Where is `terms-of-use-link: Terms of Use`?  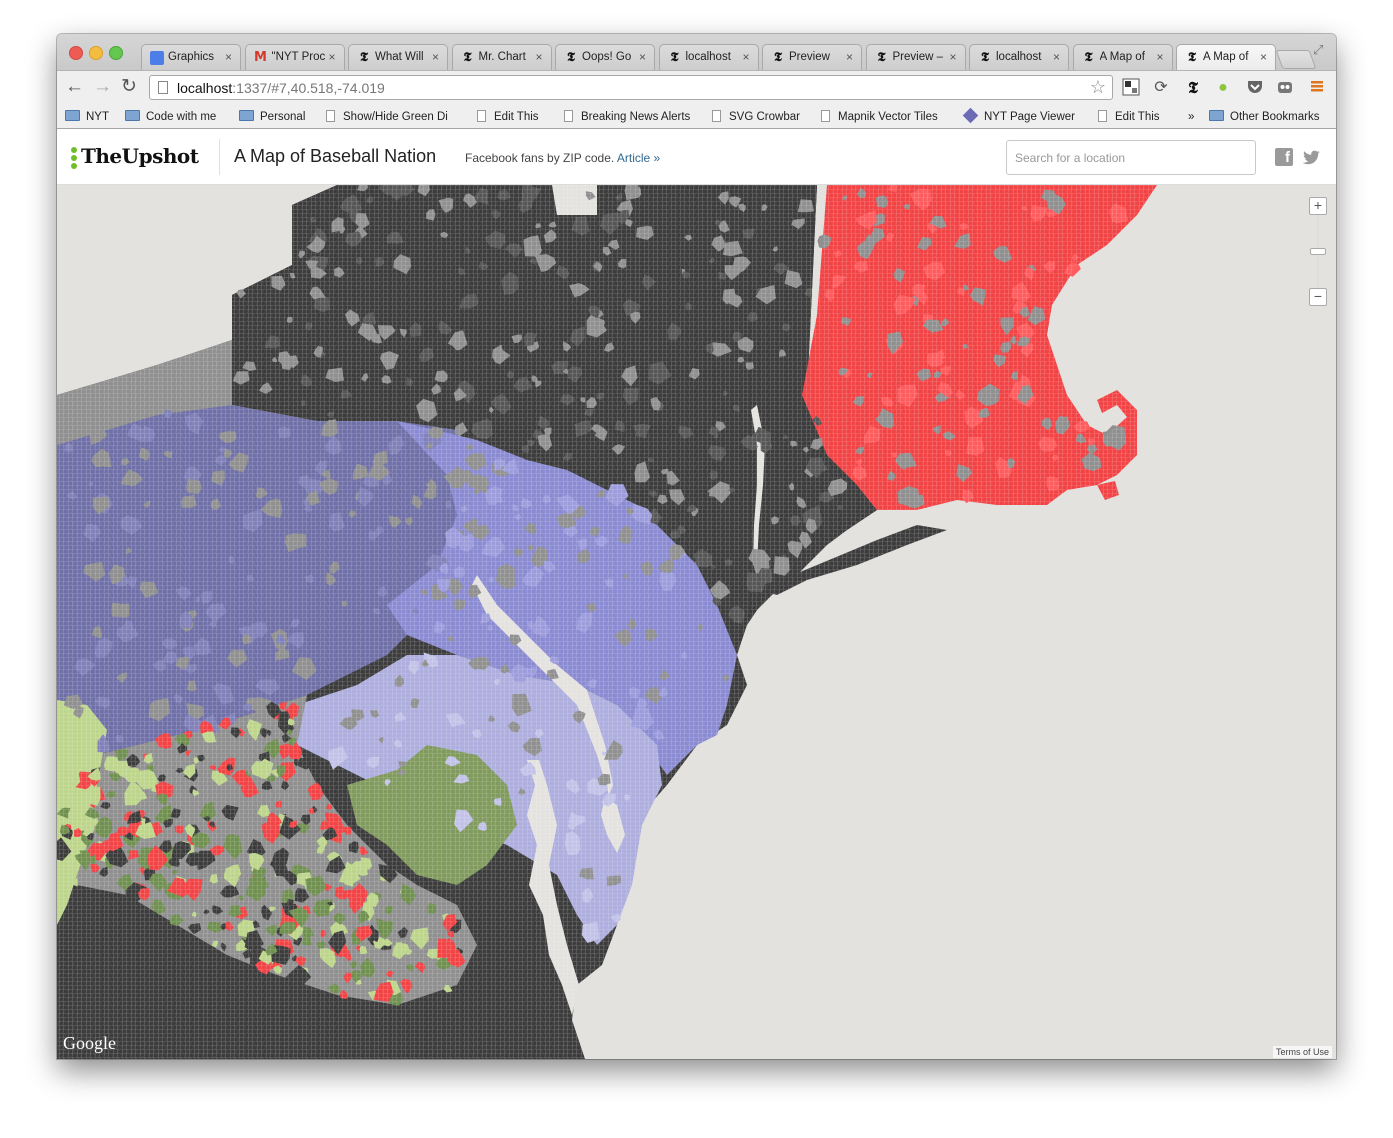
terms-of-use-link: Terms of Use is located at coordinates (1302, 1052).